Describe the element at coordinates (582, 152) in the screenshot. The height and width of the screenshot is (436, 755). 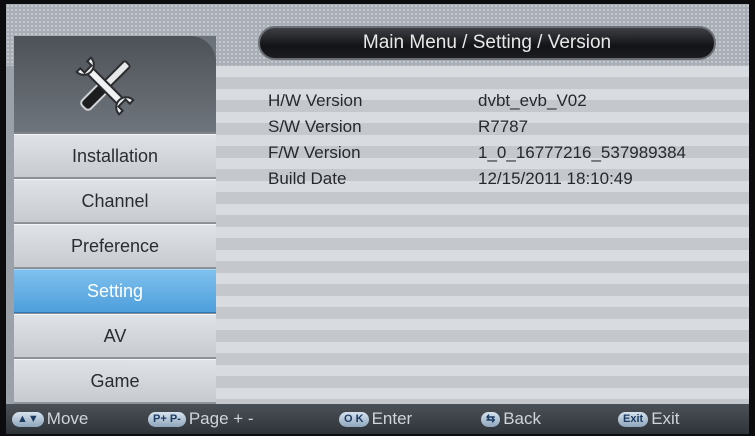
I see `version-value: 1_0_16777216_537989384` at that location.